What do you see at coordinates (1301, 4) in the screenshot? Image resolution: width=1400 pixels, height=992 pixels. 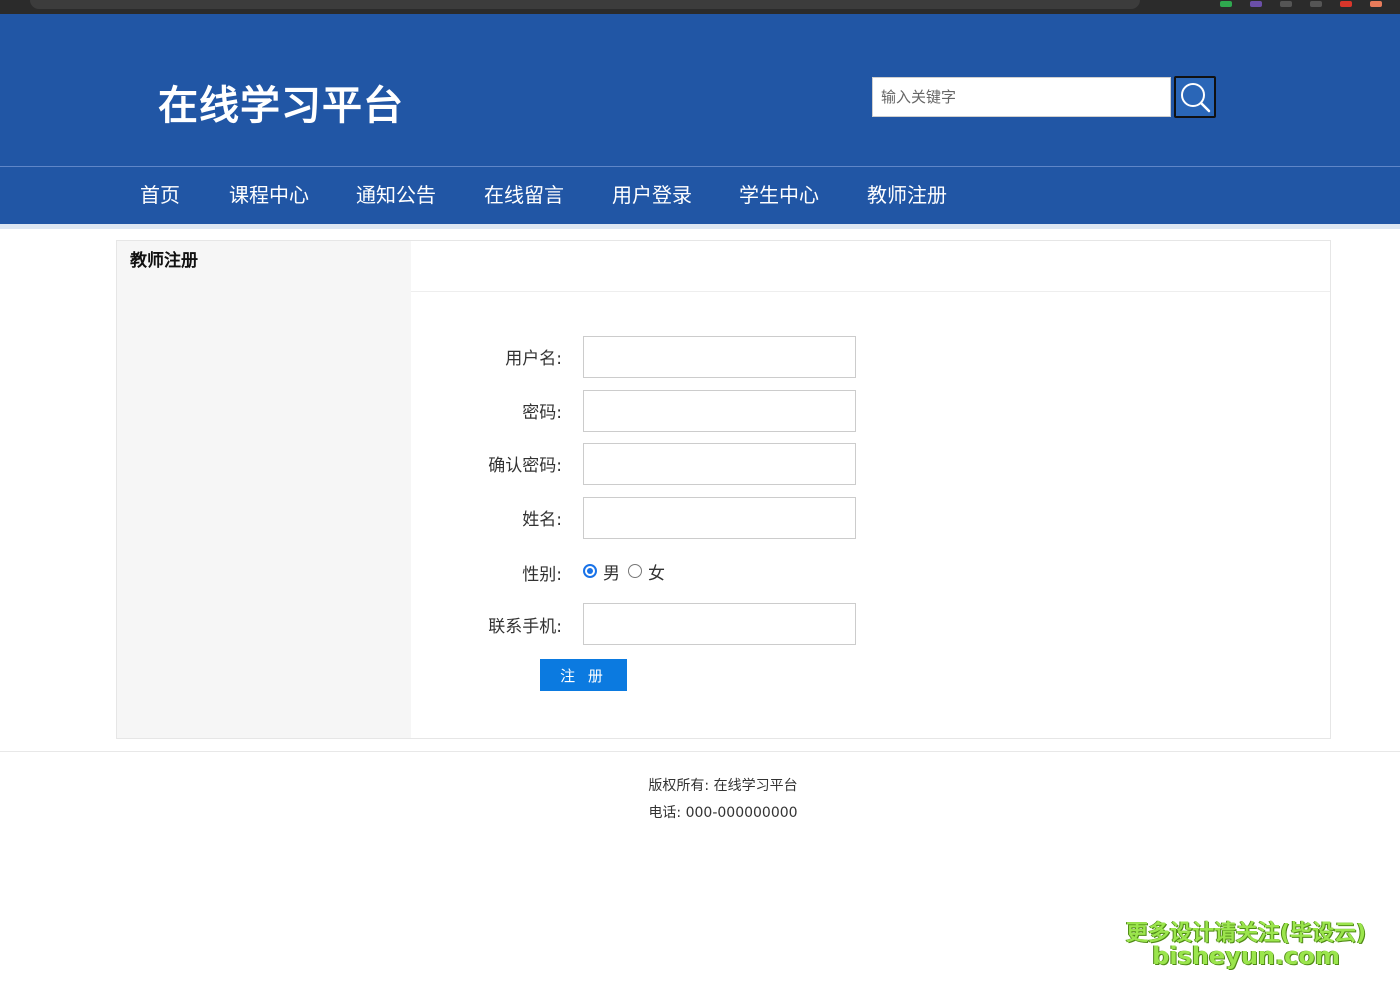 I see `browser-extension-icons` at bounding box center [1301, 4].